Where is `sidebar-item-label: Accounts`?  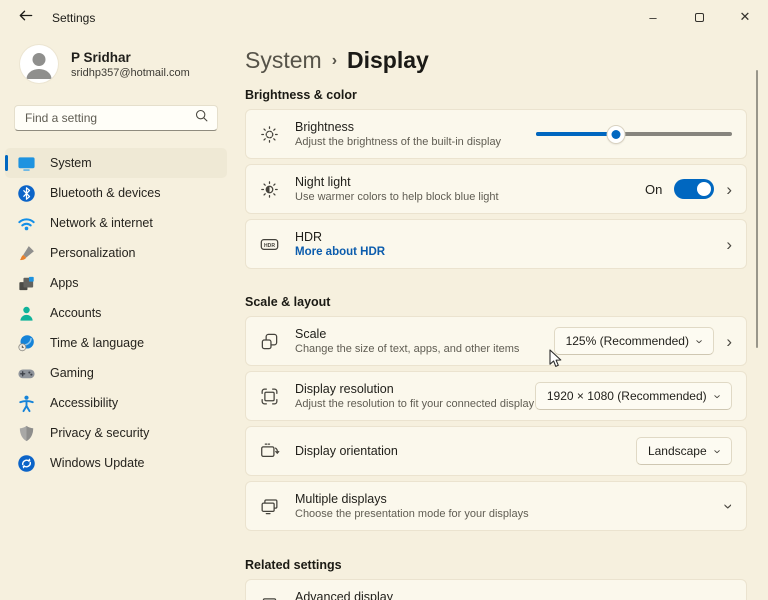 sidebar-item-label: Accounts is located at coordinates (76, 313).